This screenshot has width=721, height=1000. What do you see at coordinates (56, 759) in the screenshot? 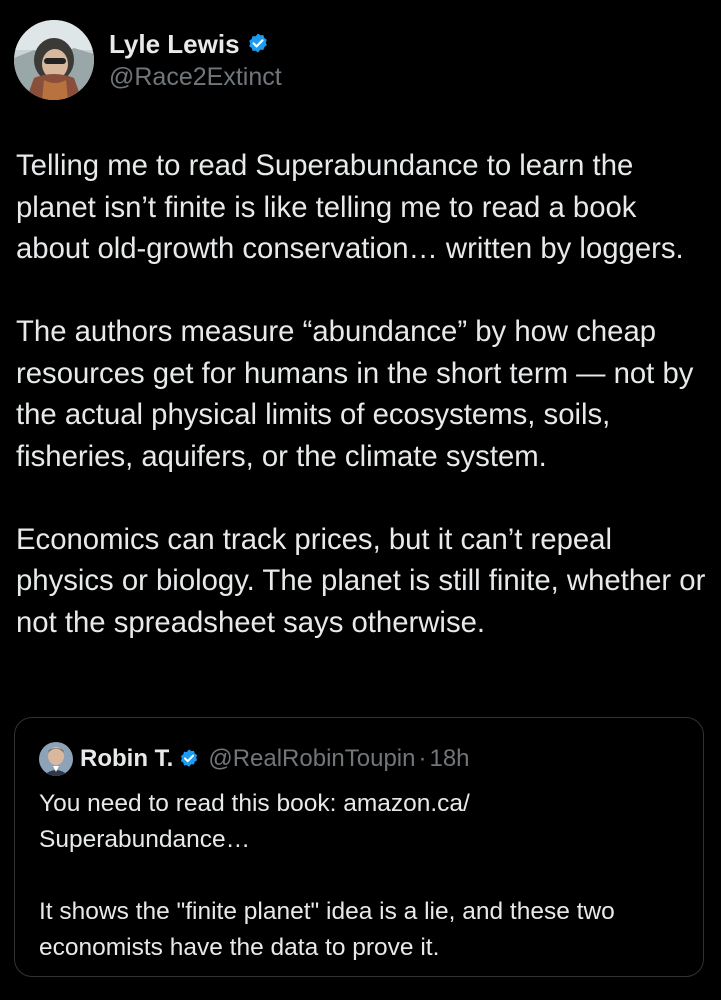
I see `quoted-author-avatar` at bounding box center [56, 759].